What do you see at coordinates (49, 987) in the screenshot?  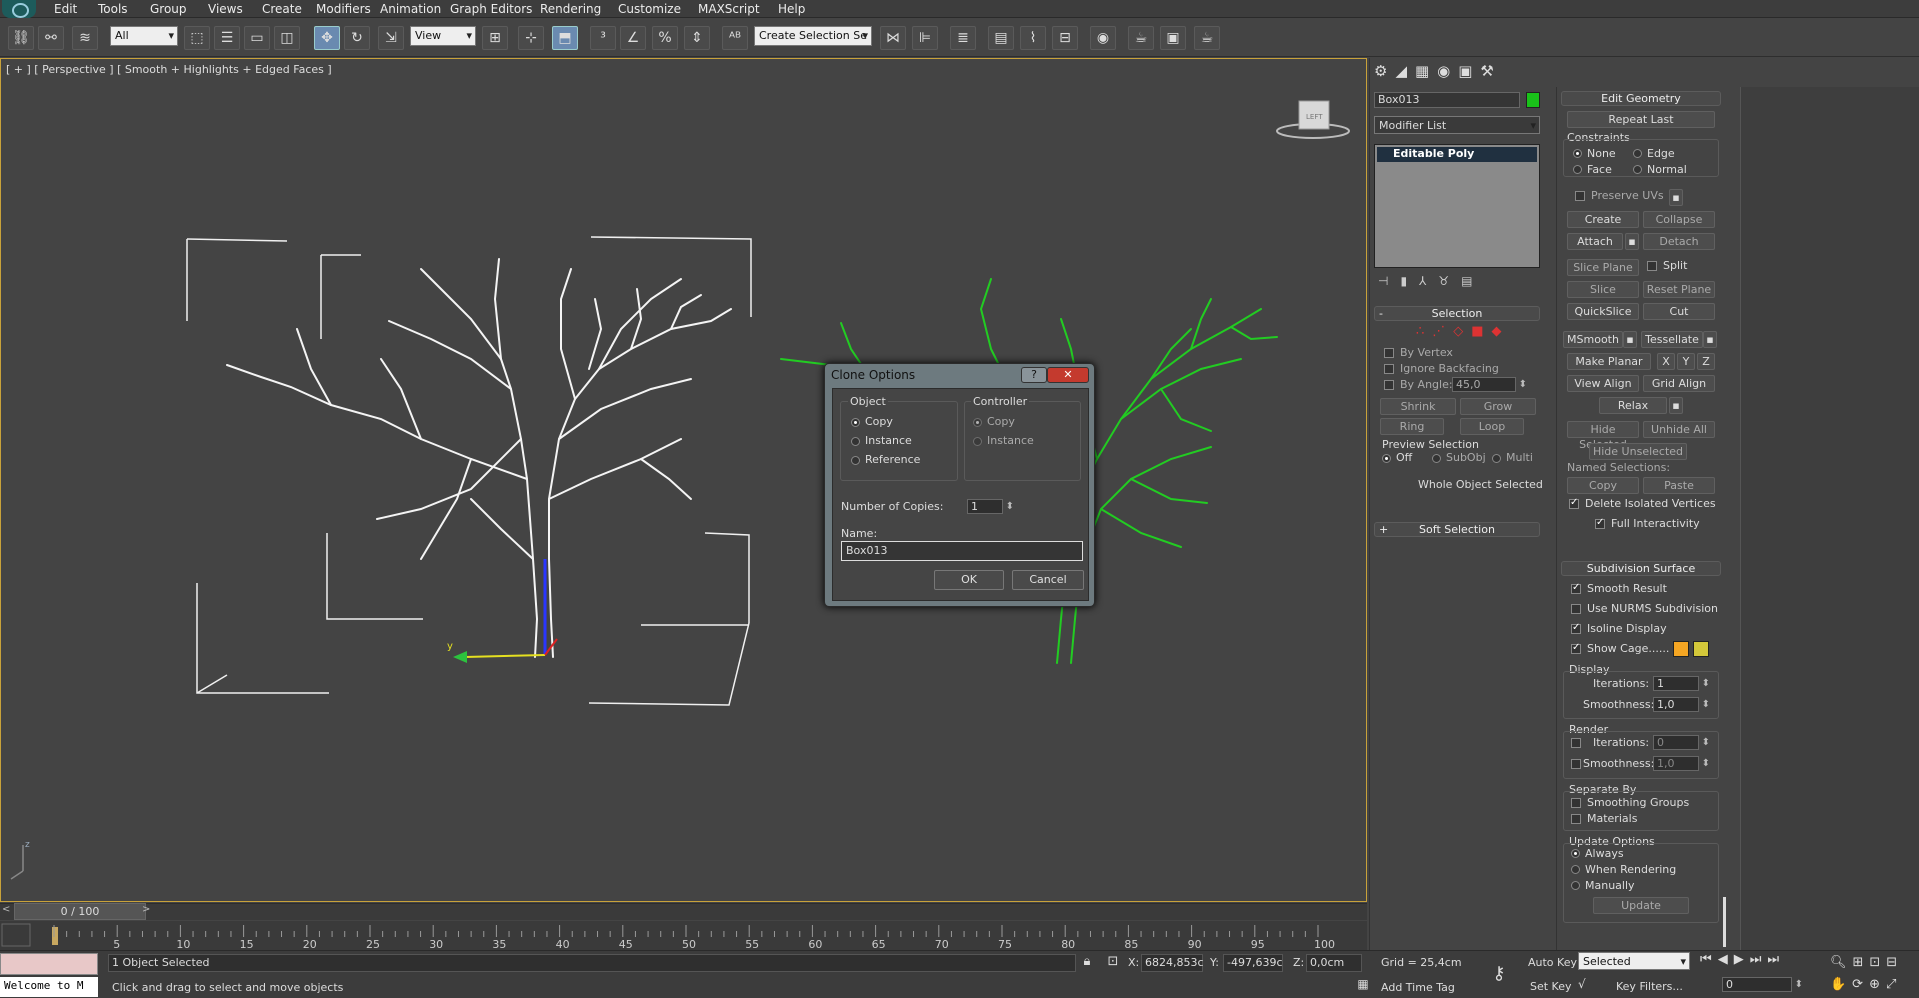 I see `maxscript-mini-listener: Welcome to M` at bounding box center [49, 987].